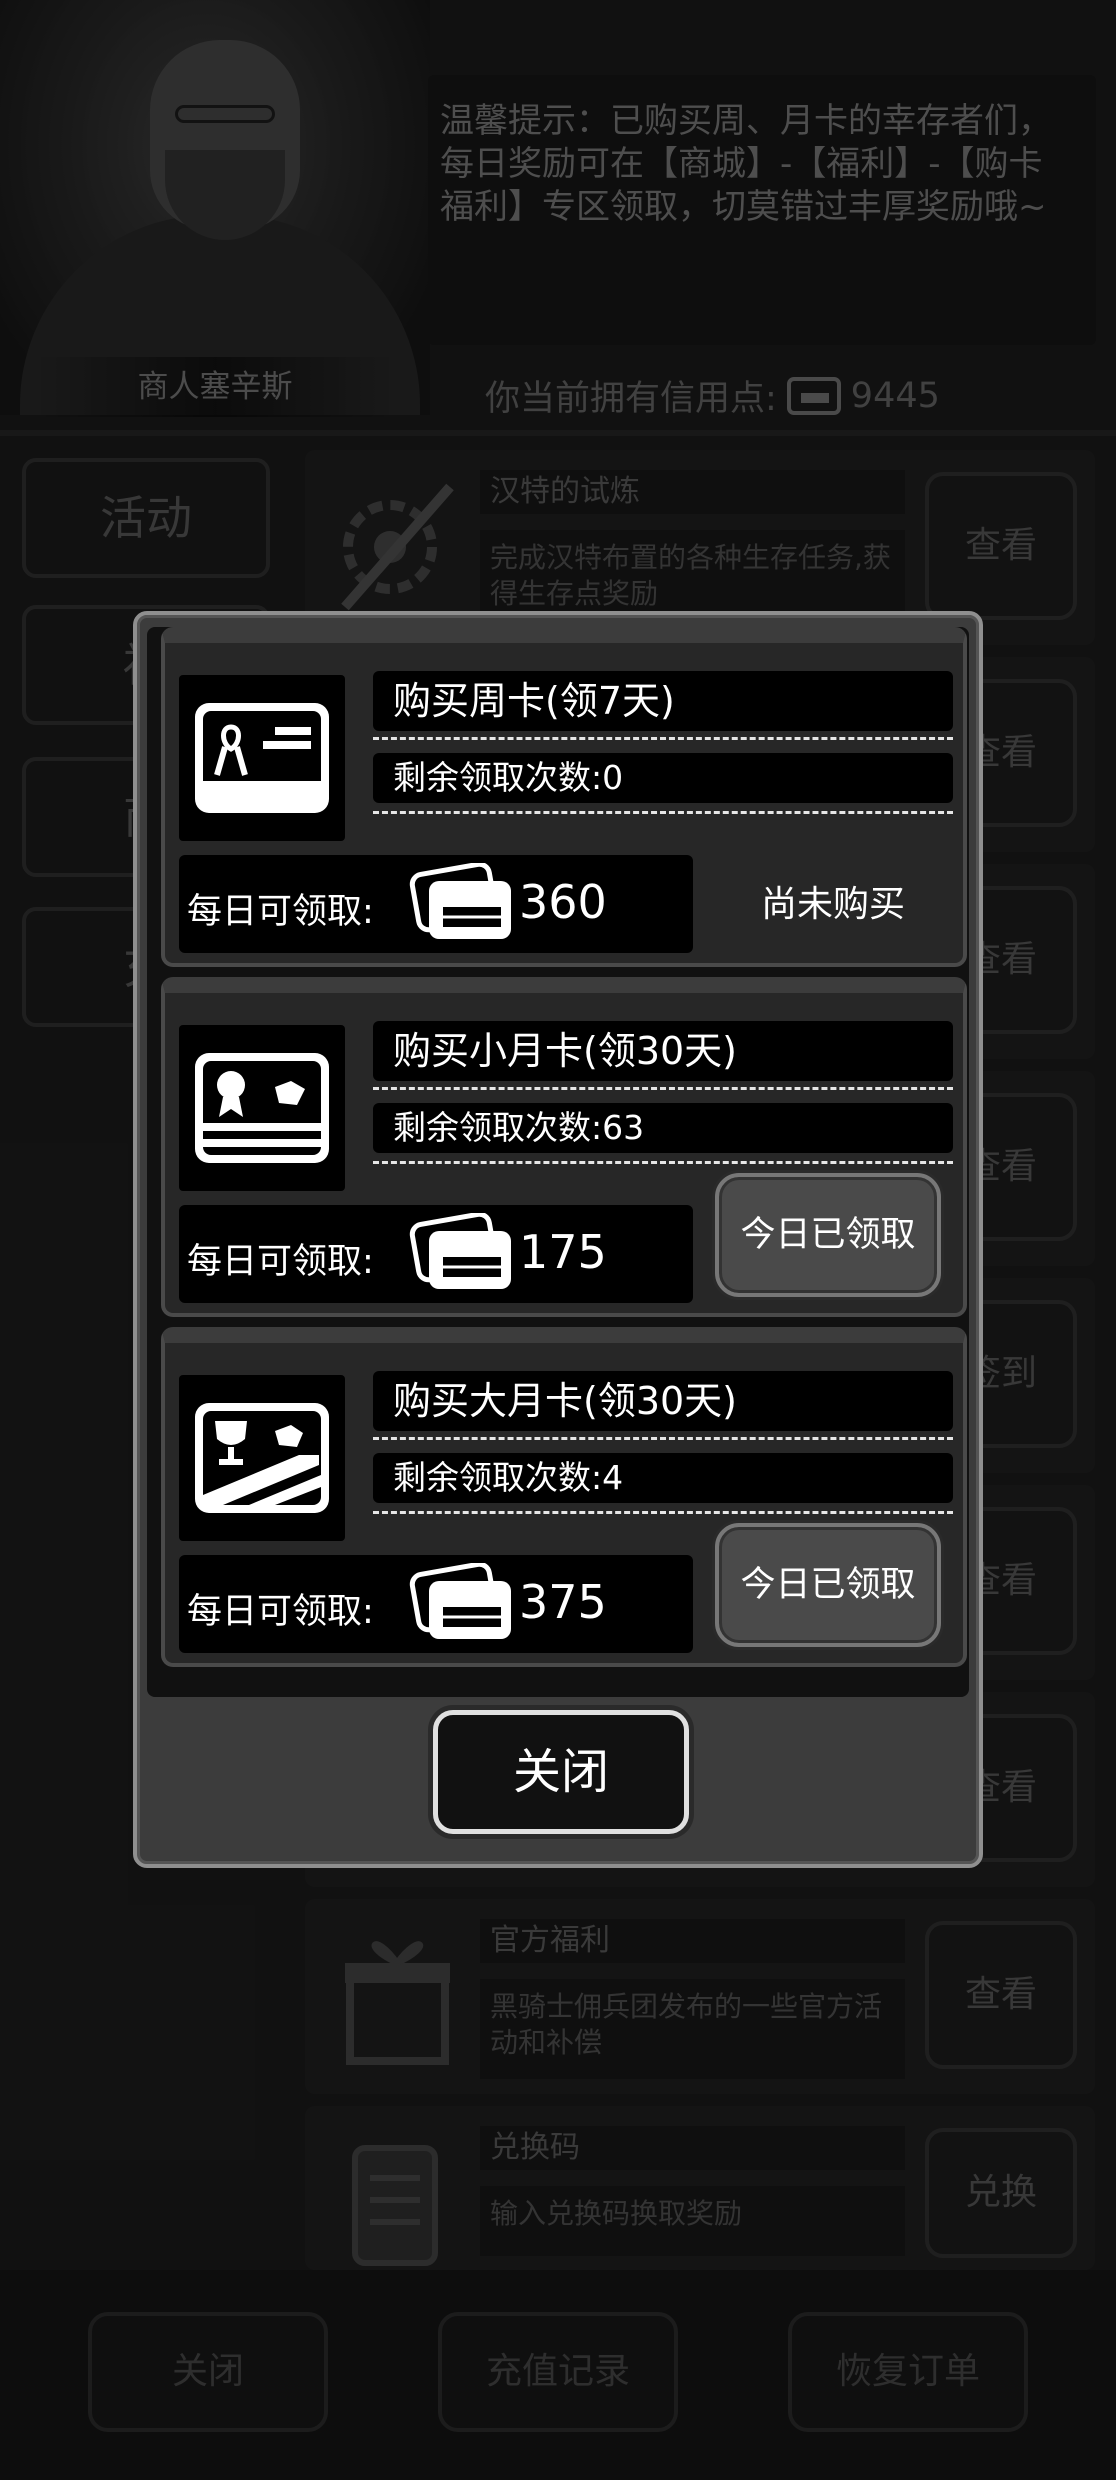 Image resolution: width=1116 pixels, height=2480 pixels. I want to click on large-monthly-card-panel: 购买大月卡(领30天) 剩余领取次数:4 每日可领取: 375 今日已领取, so click(564, 1497).